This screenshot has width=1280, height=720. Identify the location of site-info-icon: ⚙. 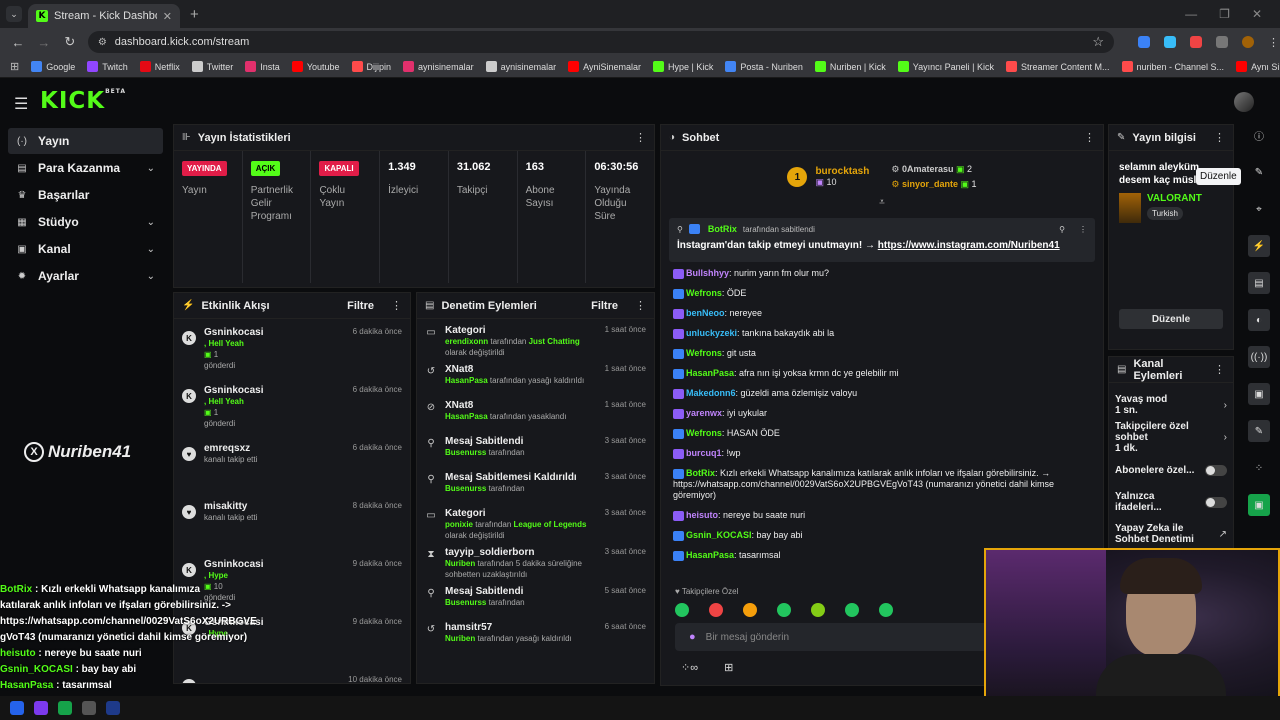
(102, 42).